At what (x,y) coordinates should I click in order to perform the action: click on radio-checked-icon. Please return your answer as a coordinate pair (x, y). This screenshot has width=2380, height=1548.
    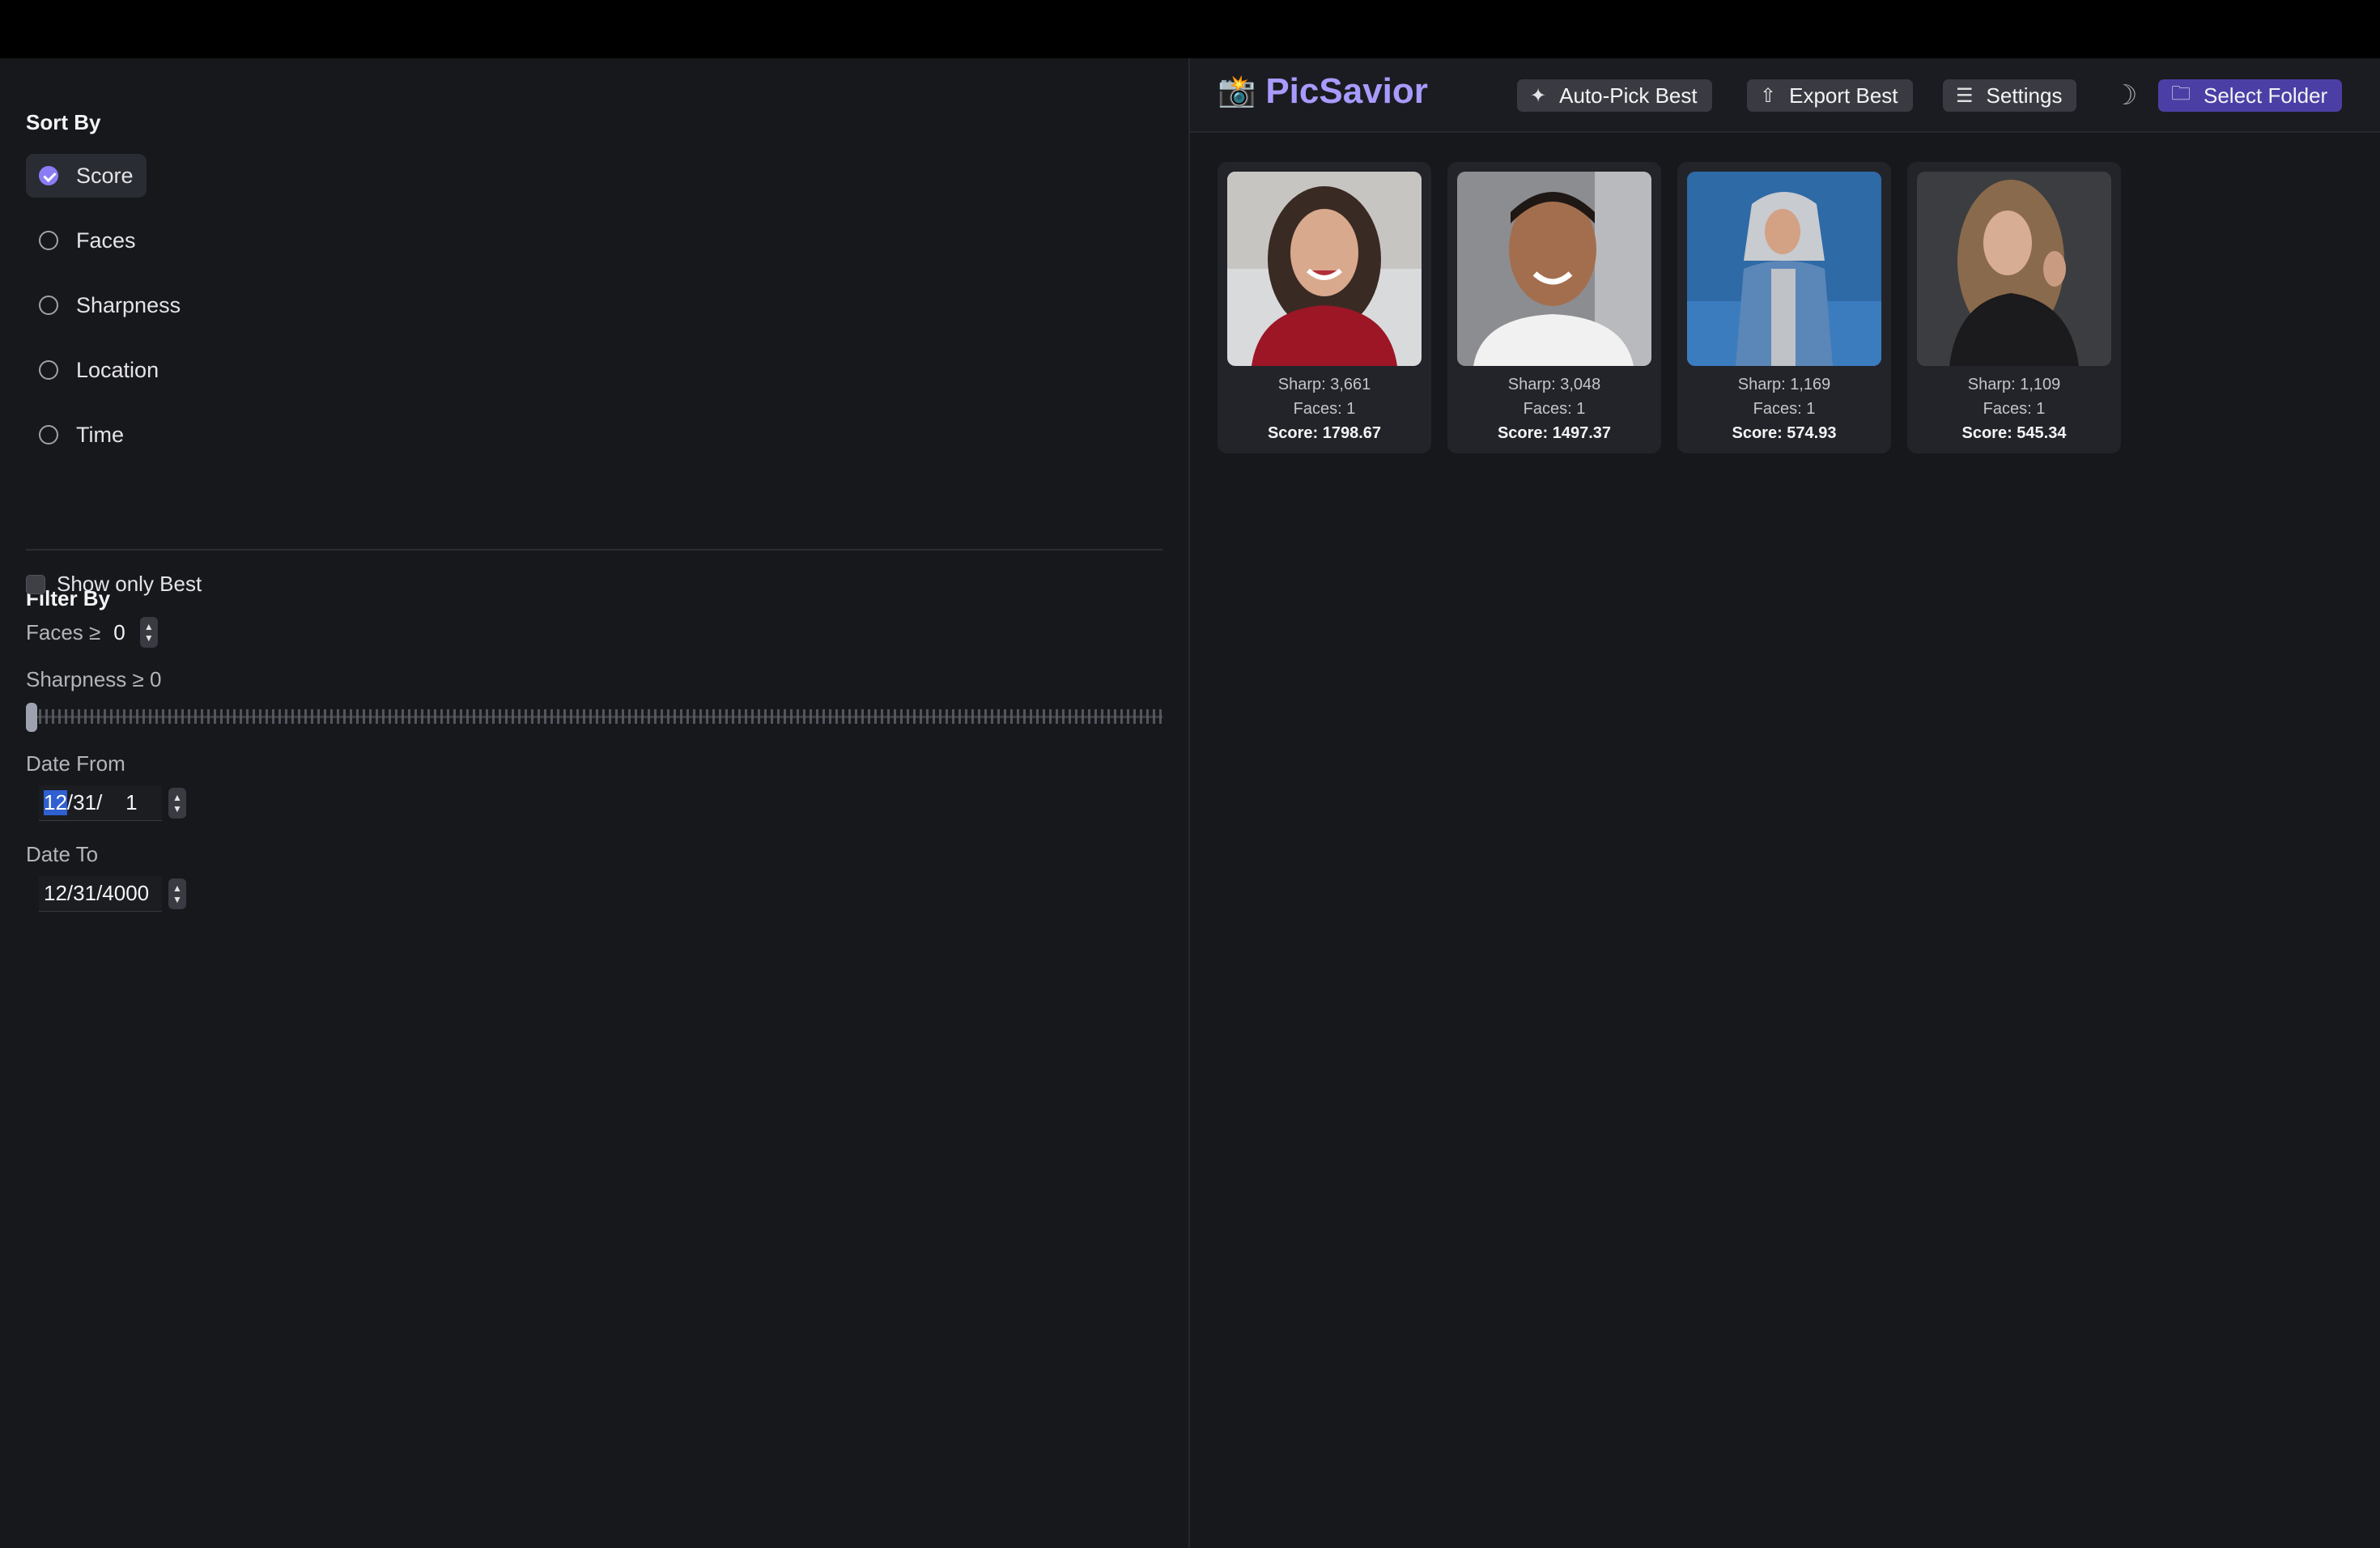
    Looking at the image, I should click on (48, 175).